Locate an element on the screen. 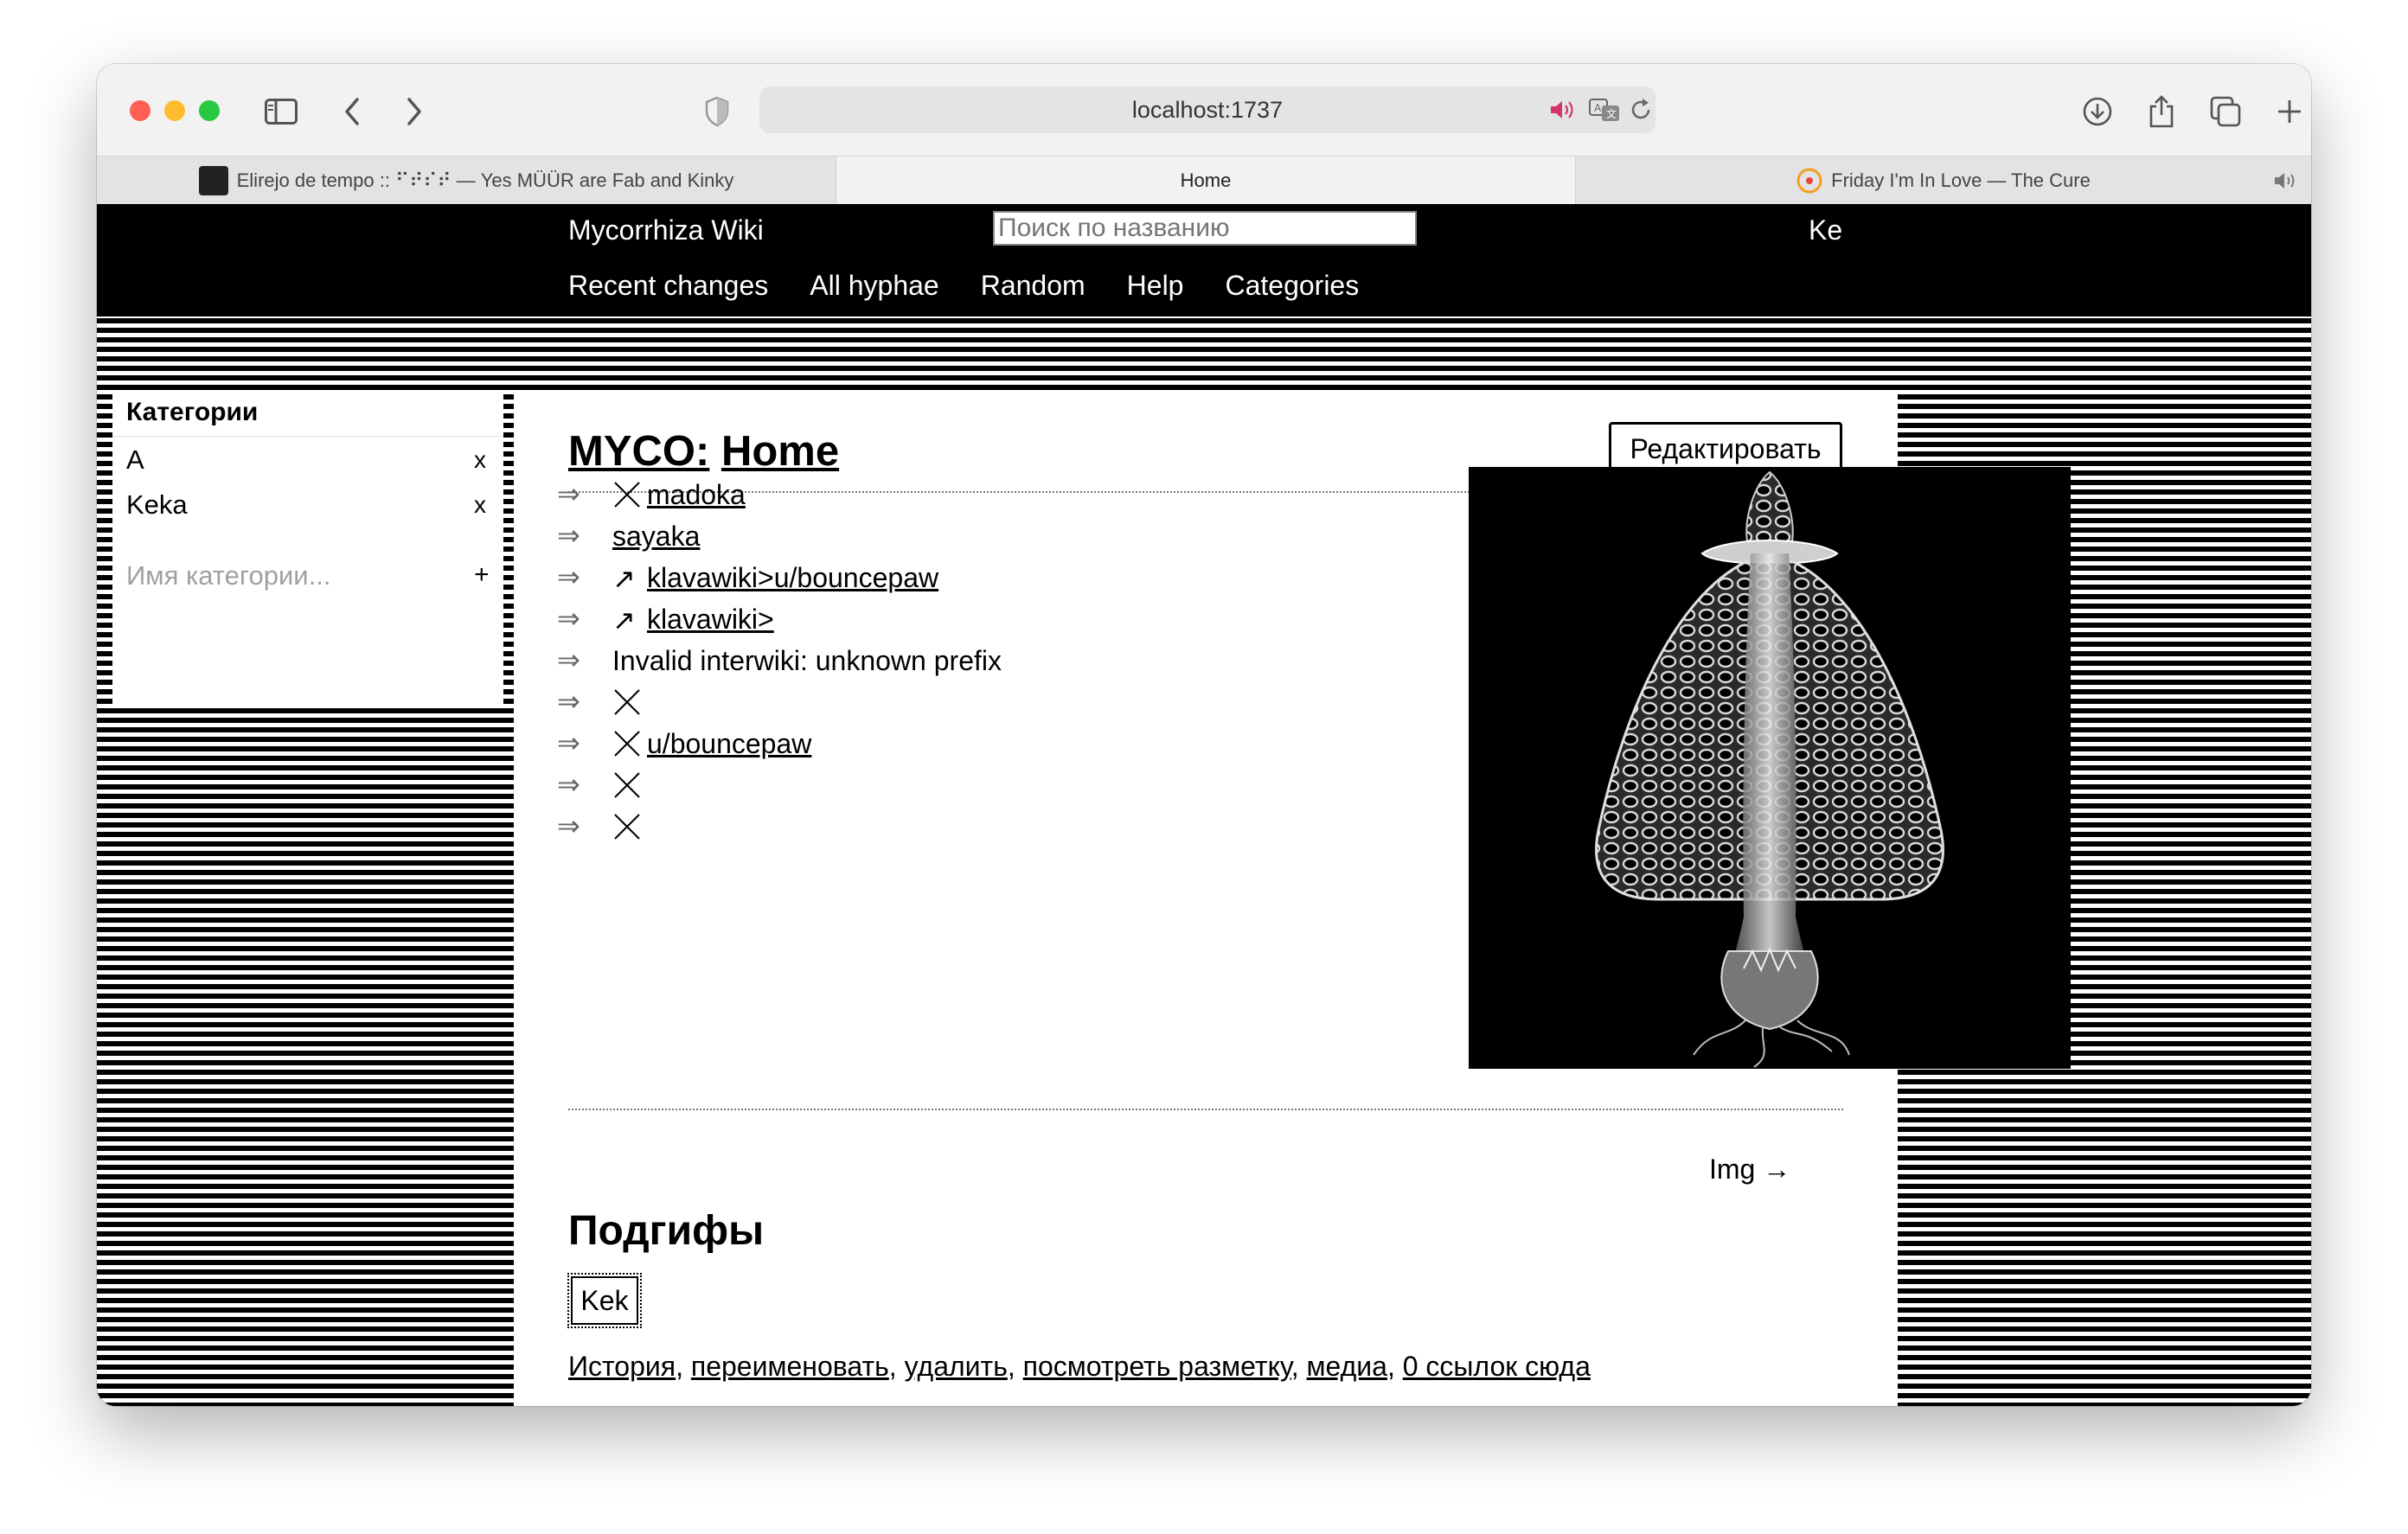 The height and width of the screenshot is (1534, 2408). tab-label: Home is located at coordinates (1206, 180).